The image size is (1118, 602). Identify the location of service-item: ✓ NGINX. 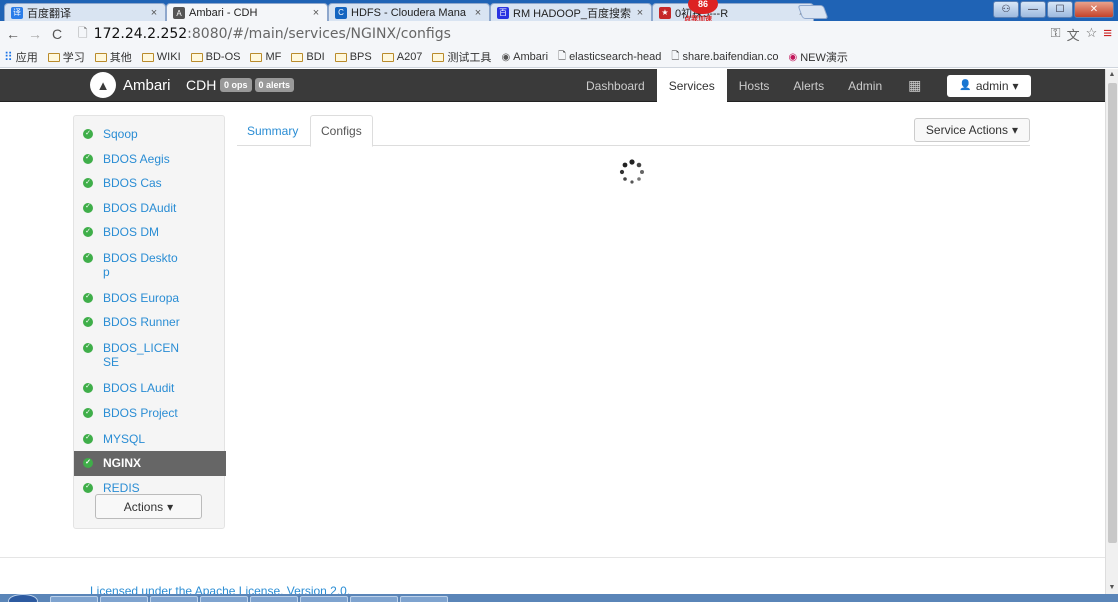
(150, 463).